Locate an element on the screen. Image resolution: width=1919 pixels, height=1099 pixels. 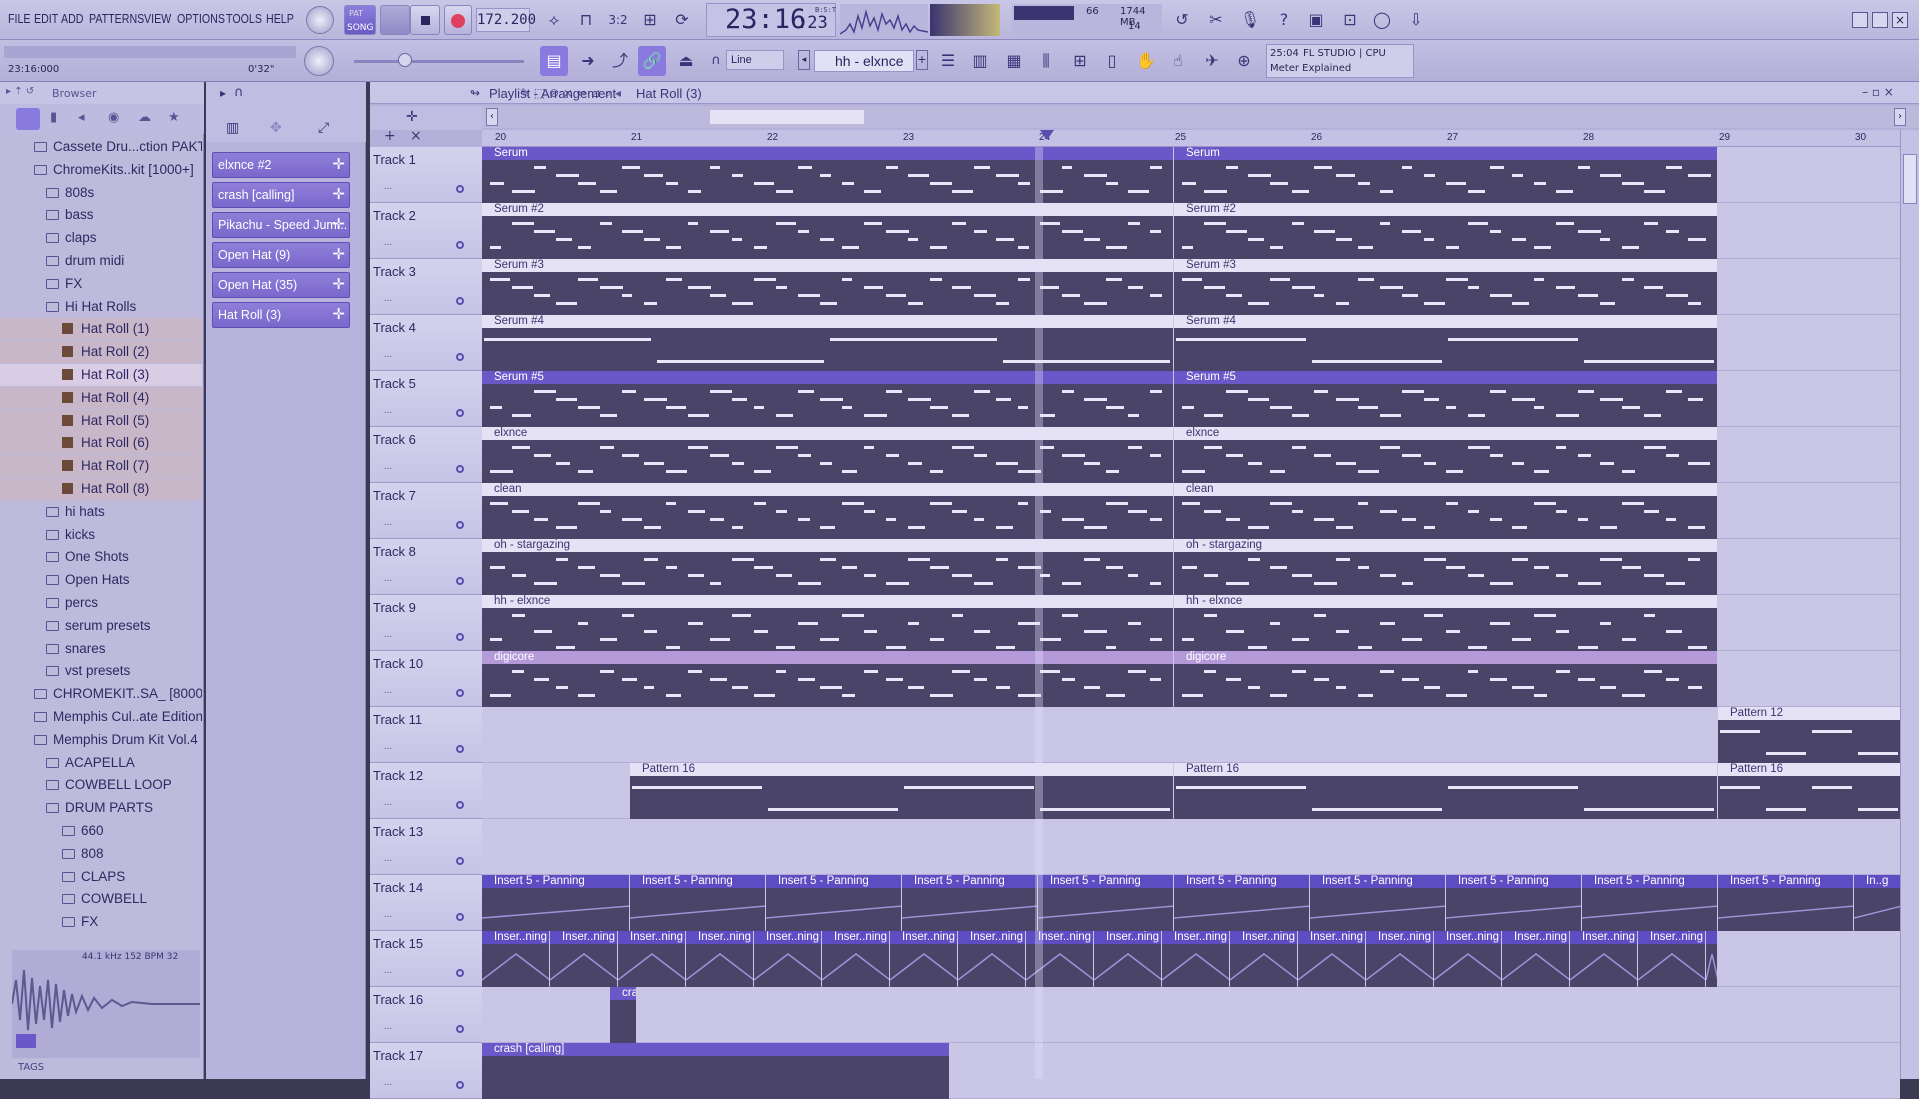
browser-item: Open Hats is located at coordinates (101, 580).